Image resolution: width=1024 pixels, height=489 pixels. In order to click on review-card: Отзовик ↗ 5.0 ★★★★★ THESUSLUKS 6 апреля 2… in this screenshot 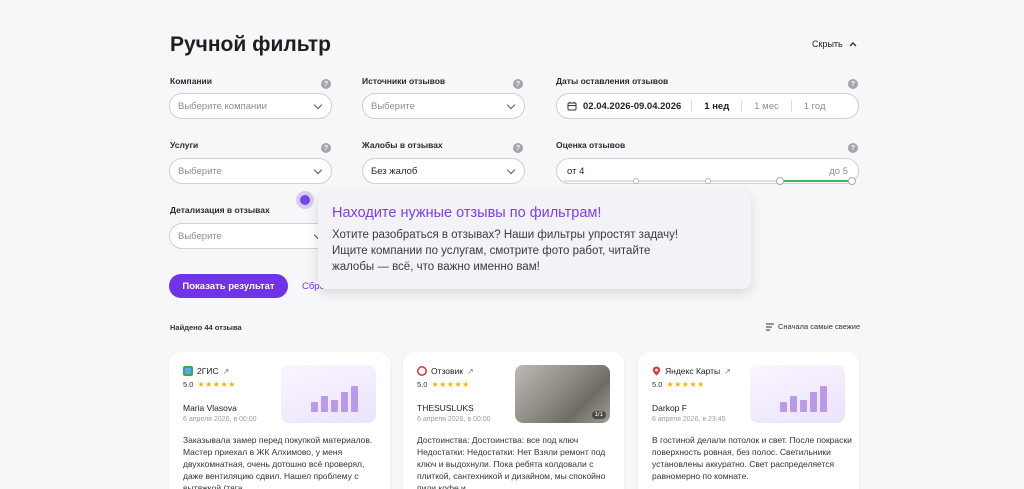, I will do `click(513, 420)`.